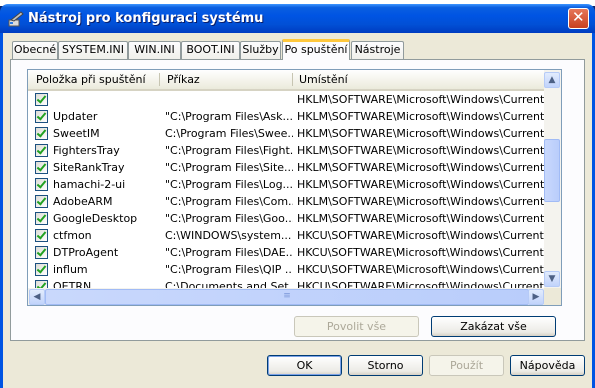 The image size is (595, 388). Describe the element at coordinates (154, 50) in the screenshot. I see `tab-win-ini: WIN.INI` at that location.